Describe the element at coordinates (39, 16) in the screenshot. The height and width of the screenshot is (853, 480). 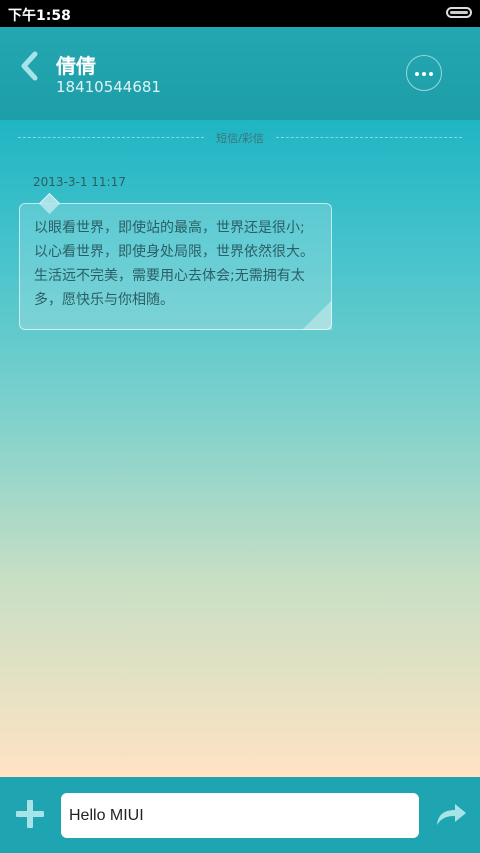
I see `status-time: 下午1:58` at that location.